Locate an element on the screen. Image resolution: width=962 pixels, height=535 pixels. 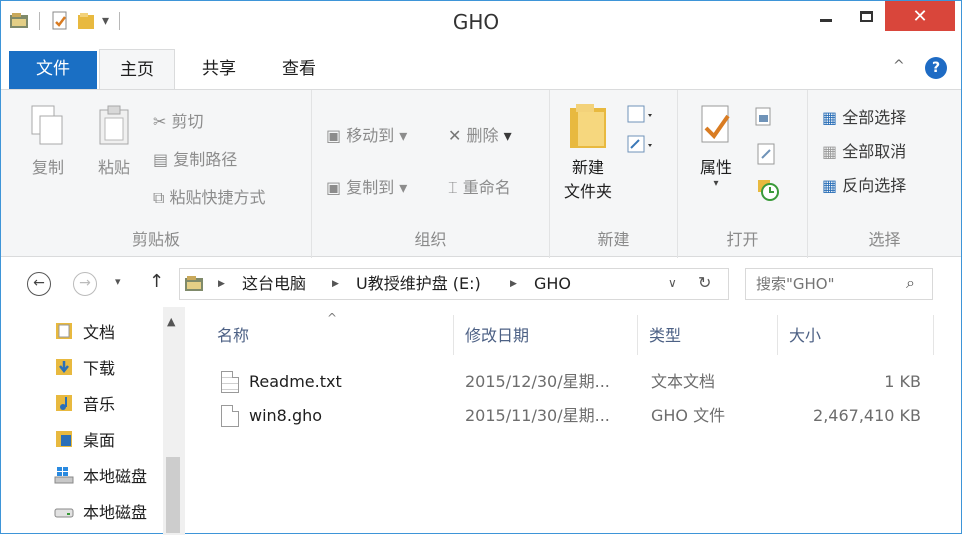
nav-item-documents: 文档 is located at coordinates (84, 331).